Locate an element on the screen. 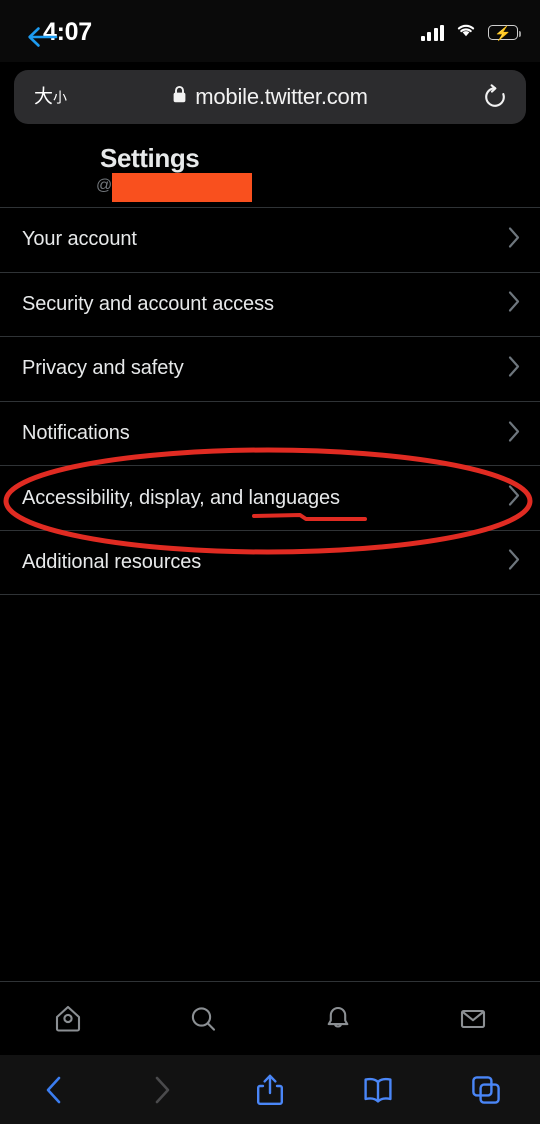  ios-status-bar: 4:07 ⚡ is located at coordinates (270, 31).